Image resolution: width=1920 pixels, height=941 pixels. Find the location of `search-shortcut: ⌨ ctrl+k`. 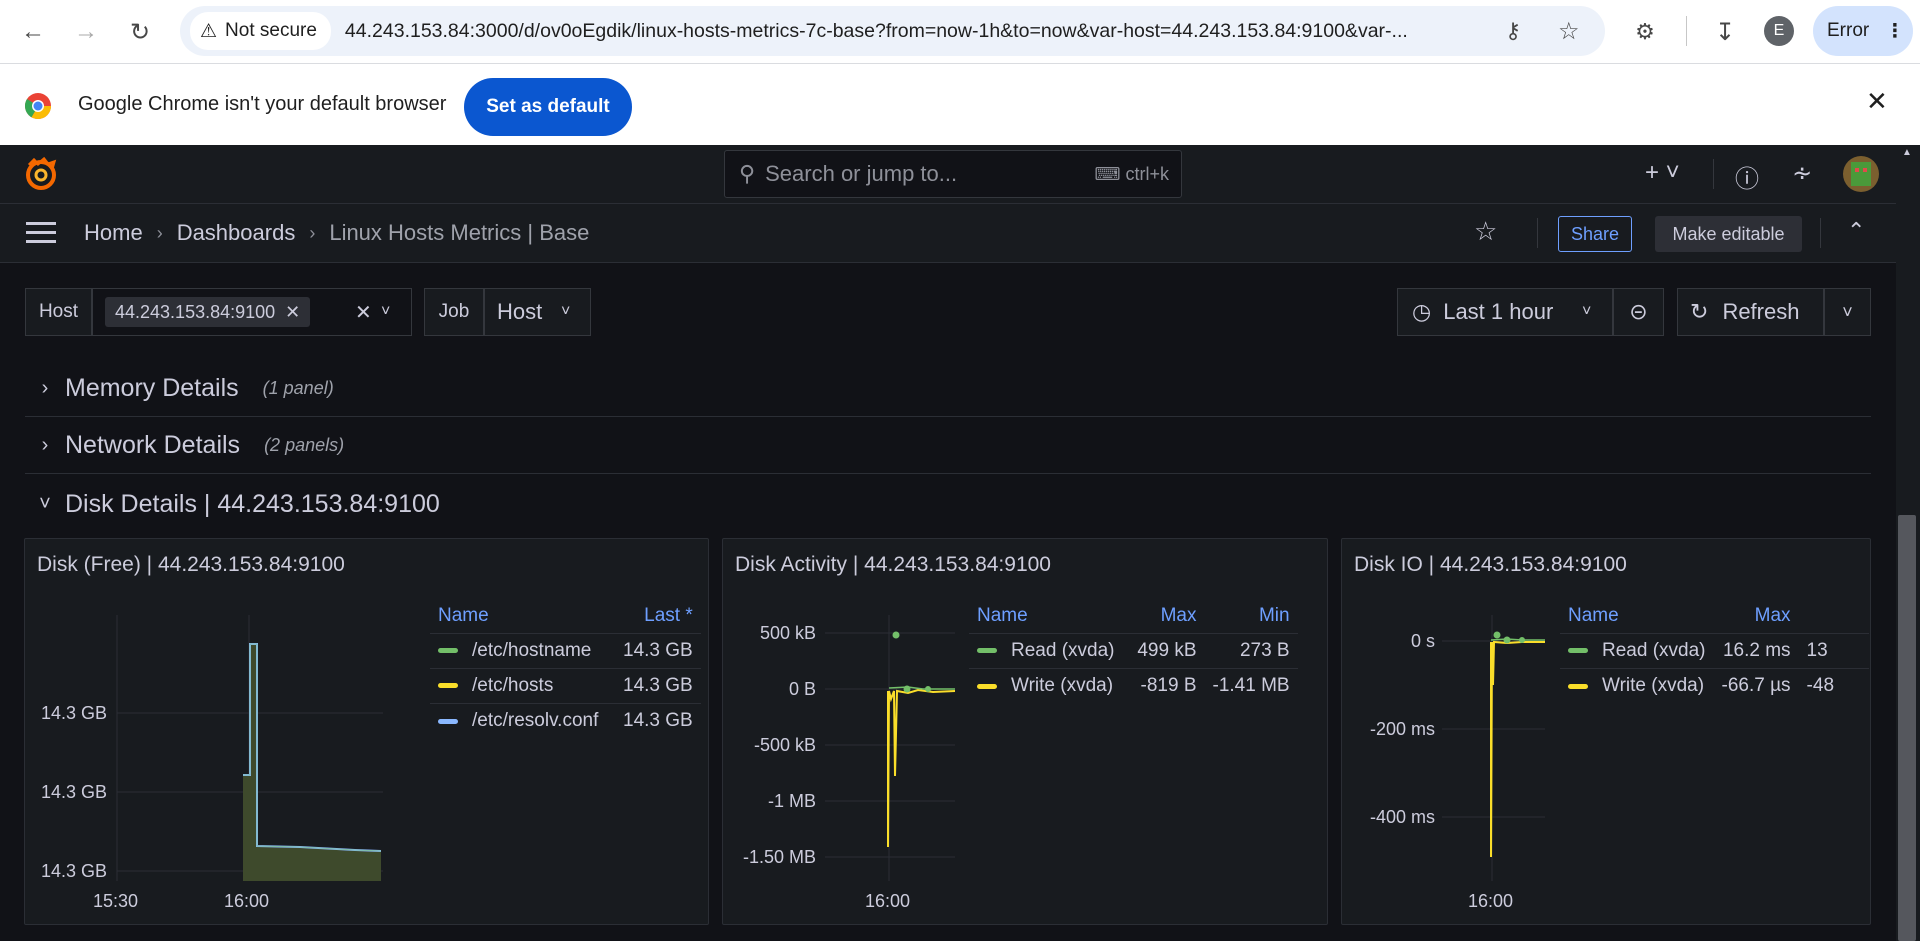

search-shortcut: ⌨ ctrl+k is located at coordinates (1131, 174).